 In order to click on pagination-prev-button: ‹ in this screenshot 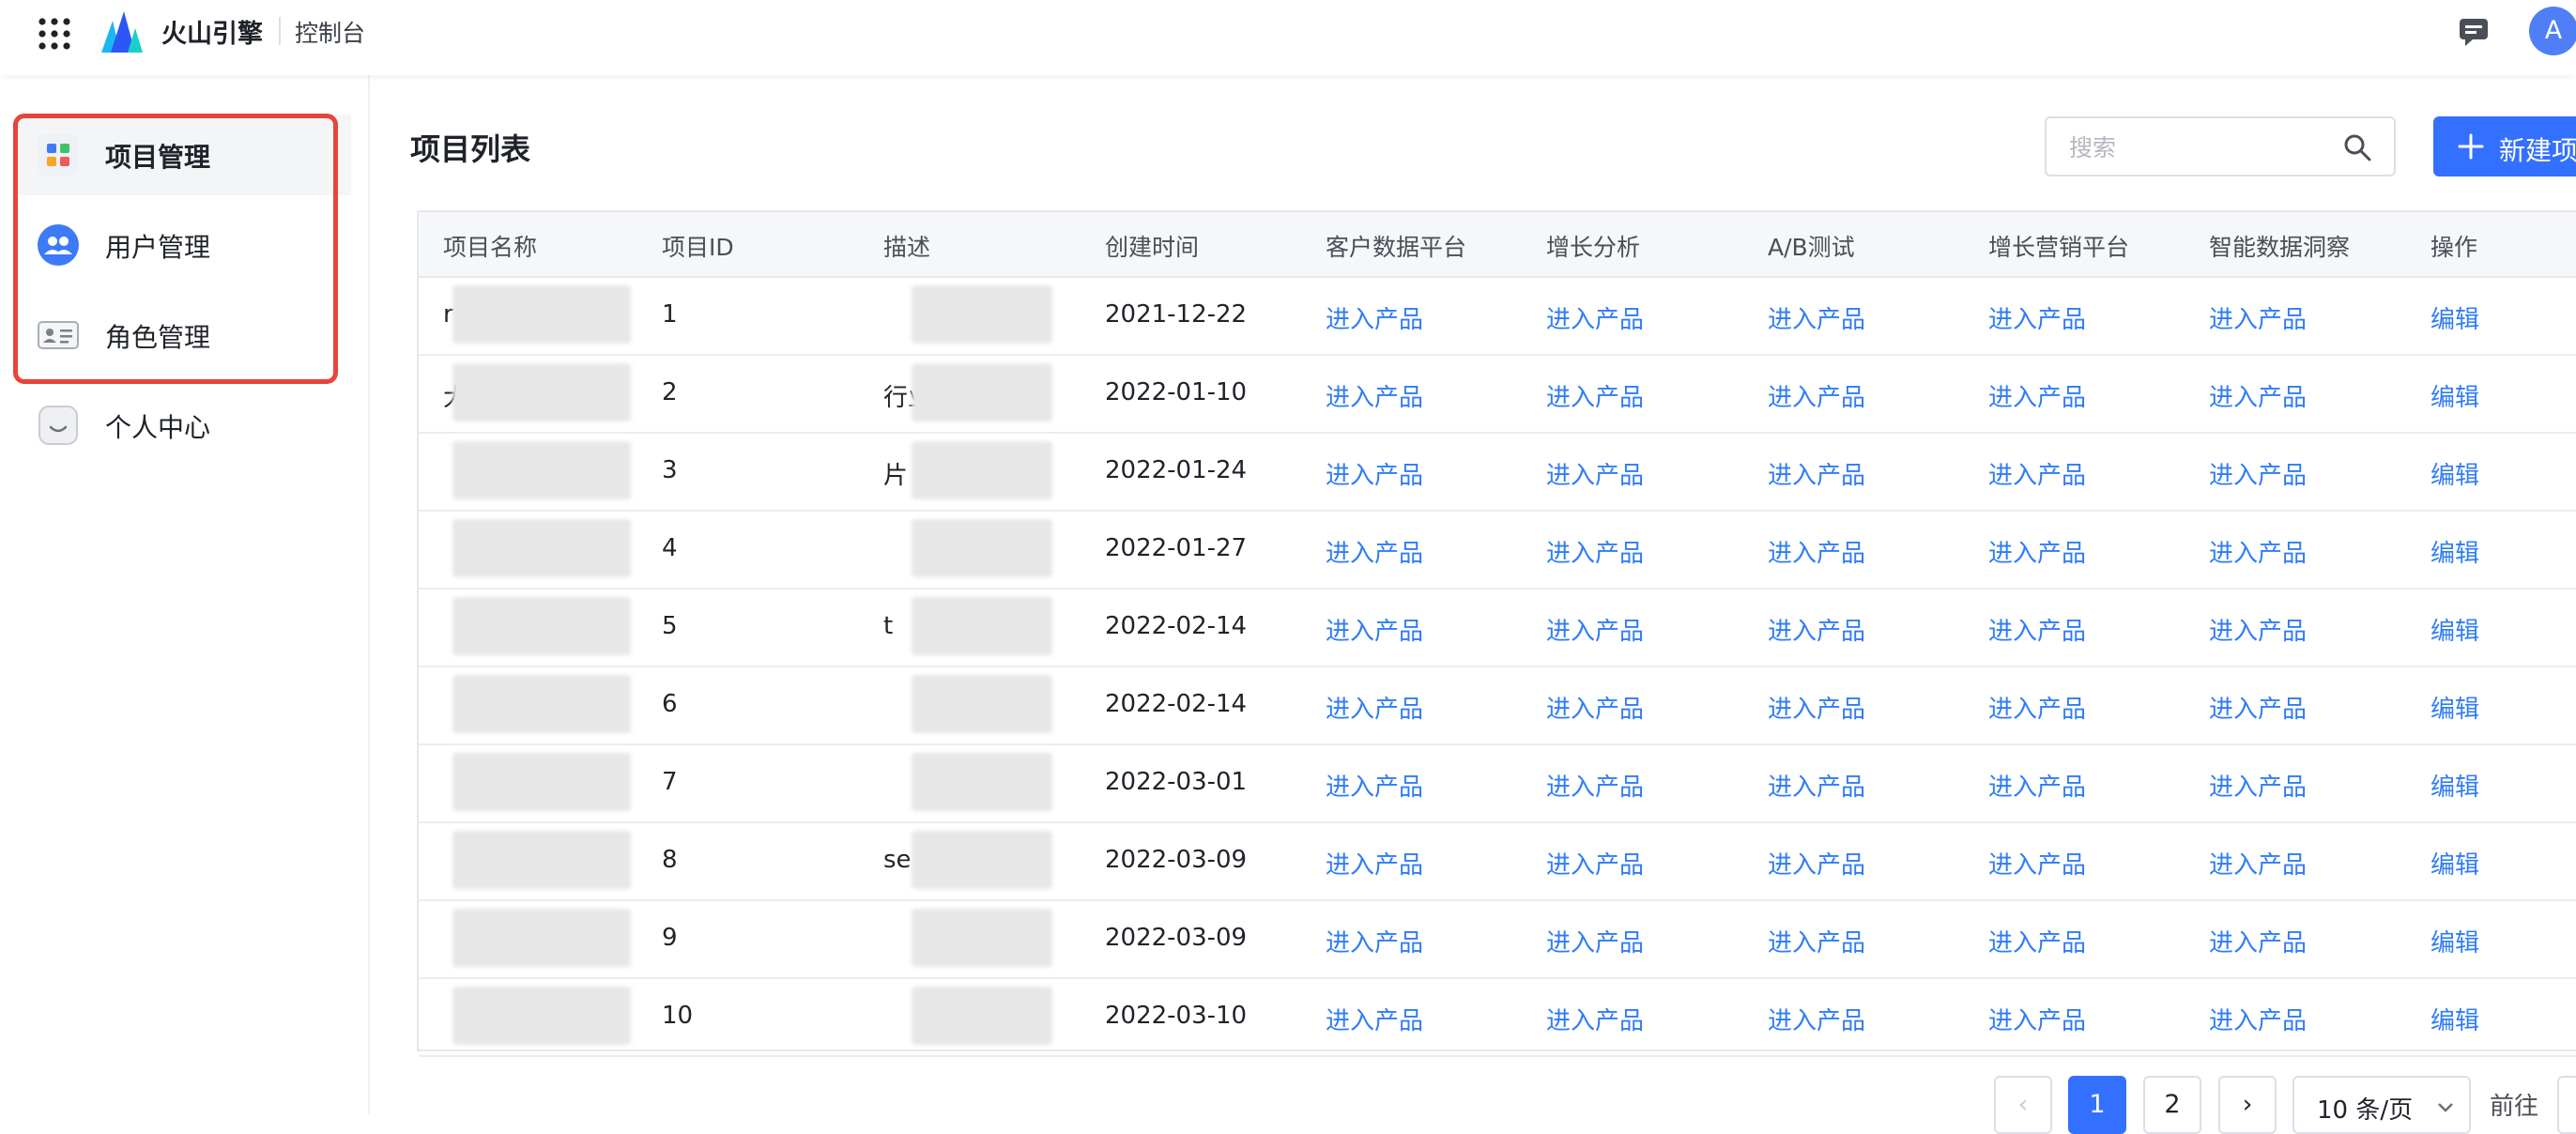, I will do `click(2023, 1105)`.